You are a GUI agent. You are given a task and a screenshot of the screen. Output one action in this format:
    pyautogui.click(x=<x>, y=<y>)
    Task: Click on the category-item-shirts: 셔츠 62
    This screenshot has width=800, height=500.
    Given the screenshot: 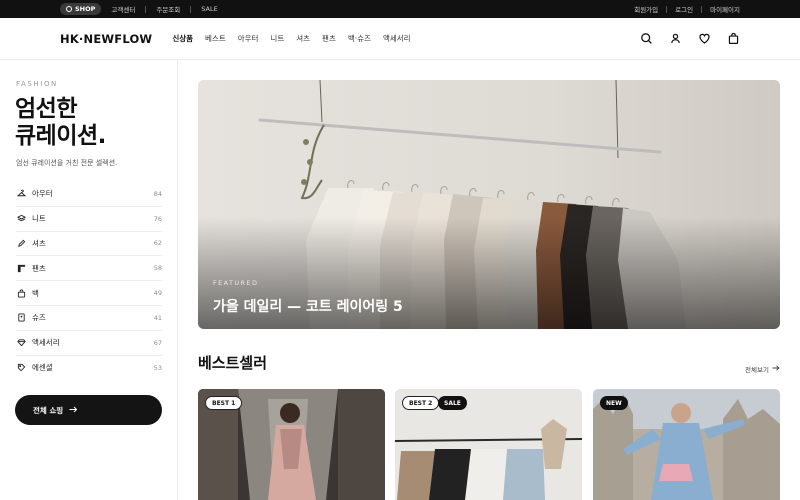 What is the action you would take?
    pyautogui.click(x=89, y=244)
    